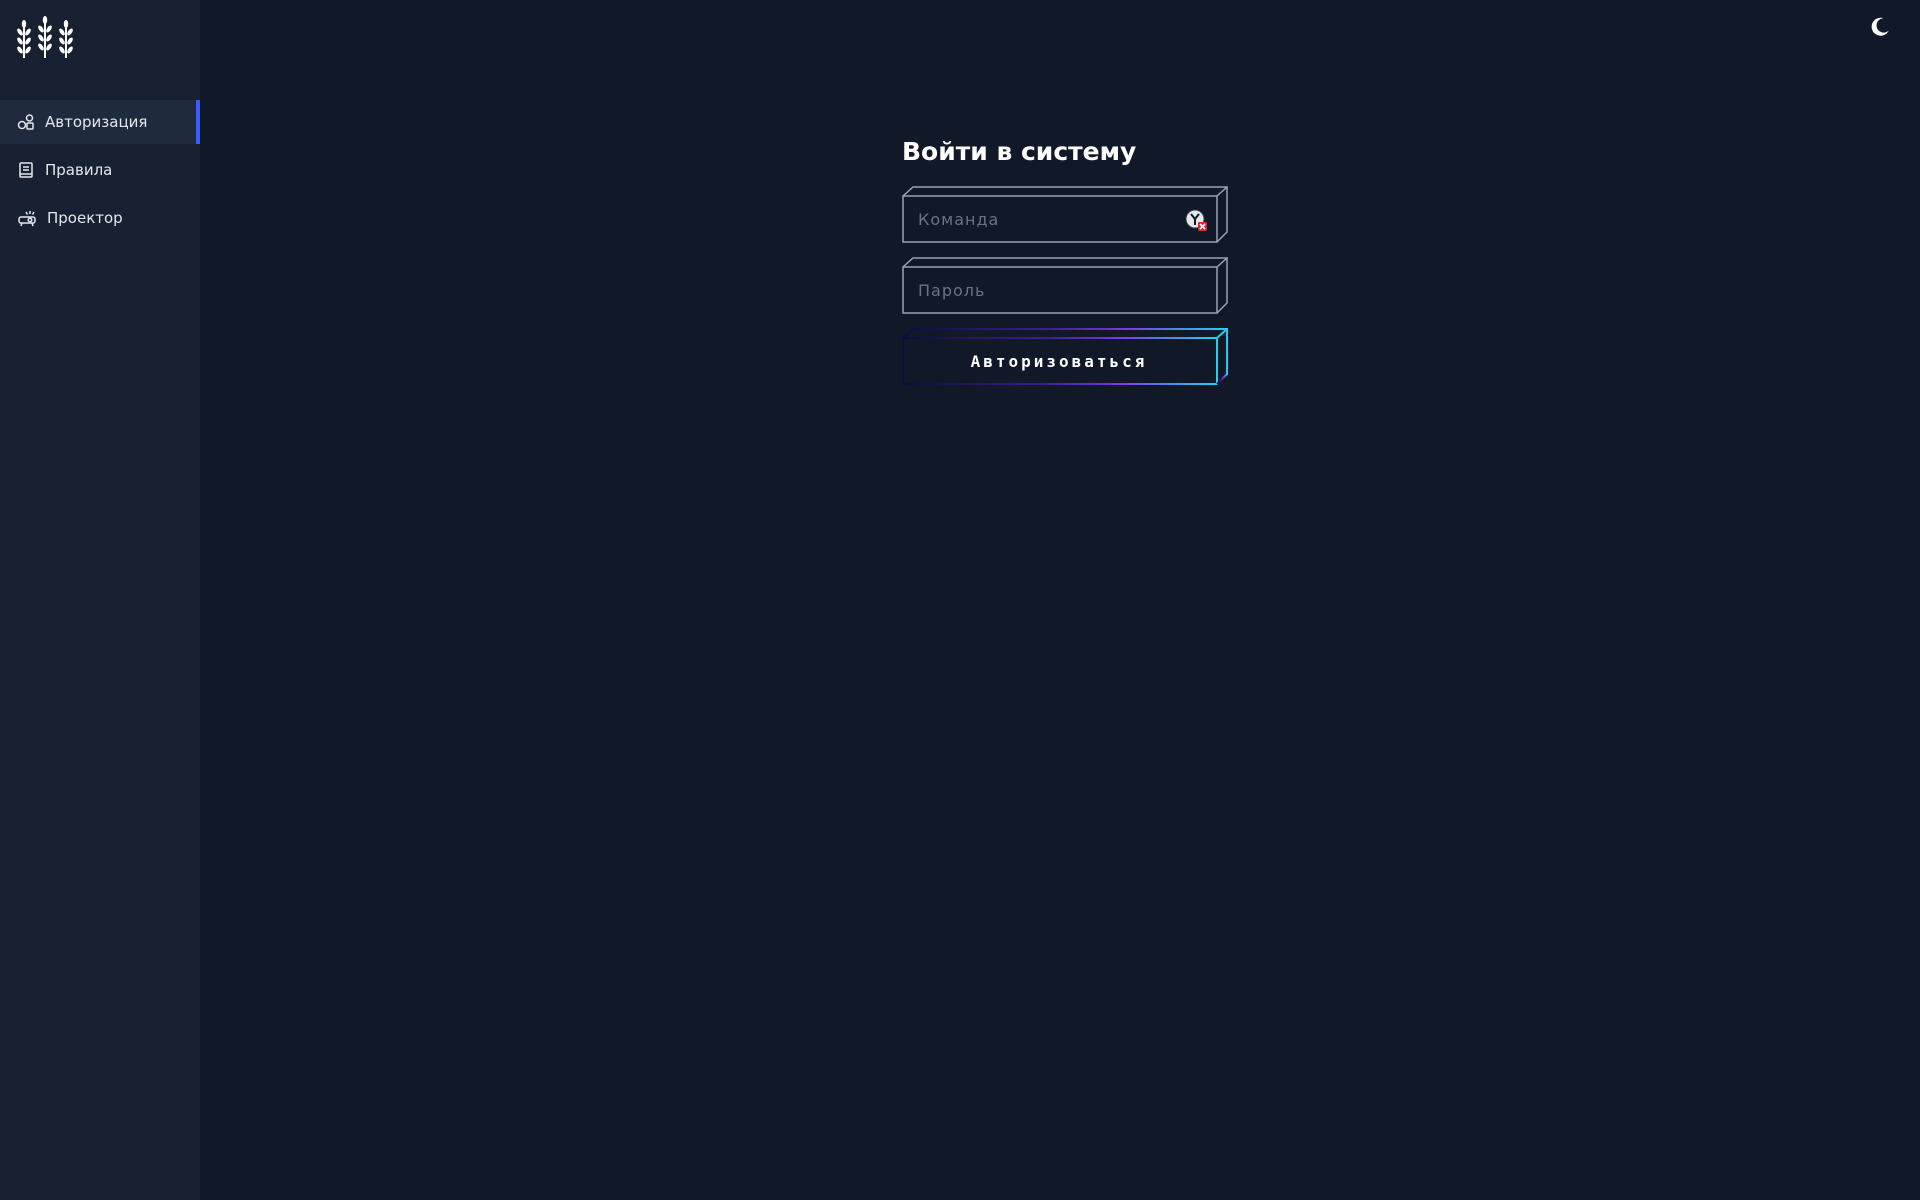  What do you see at coordinates (1059, 290) in the screenshot?
I see `password-input` at bounding box center [1059, 290].